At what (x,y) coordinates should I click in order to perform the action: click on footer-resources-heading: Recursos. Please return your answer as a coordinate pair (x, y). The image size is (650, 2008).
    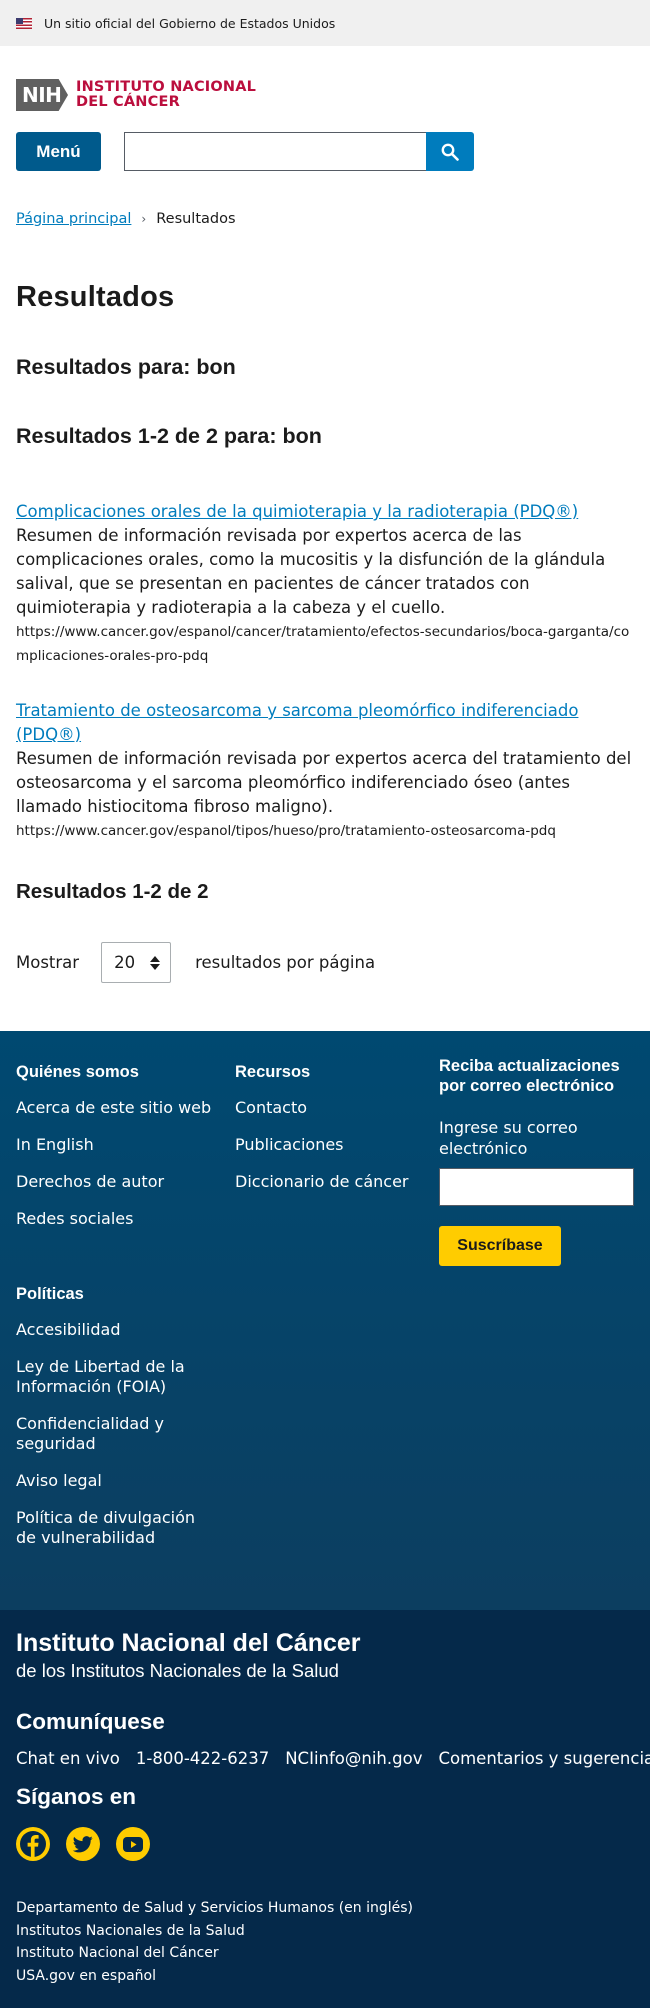
    Looking at the image, I should click on (273, 1072).